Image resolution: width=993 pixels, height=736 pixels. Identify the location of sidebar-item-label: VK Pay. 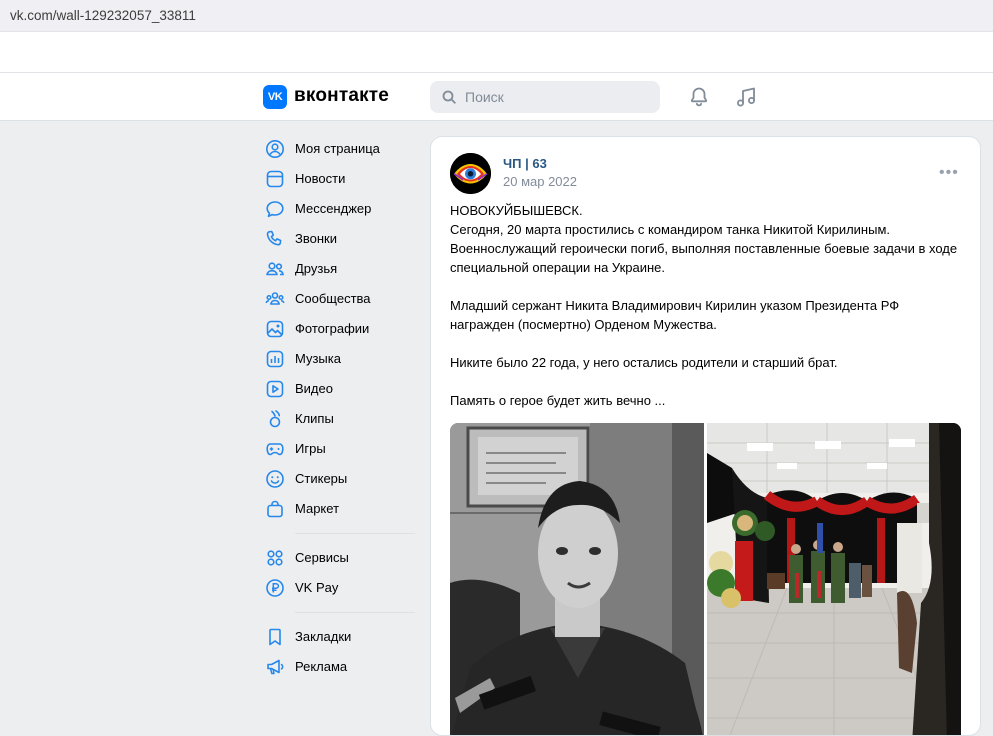
(317, 587).